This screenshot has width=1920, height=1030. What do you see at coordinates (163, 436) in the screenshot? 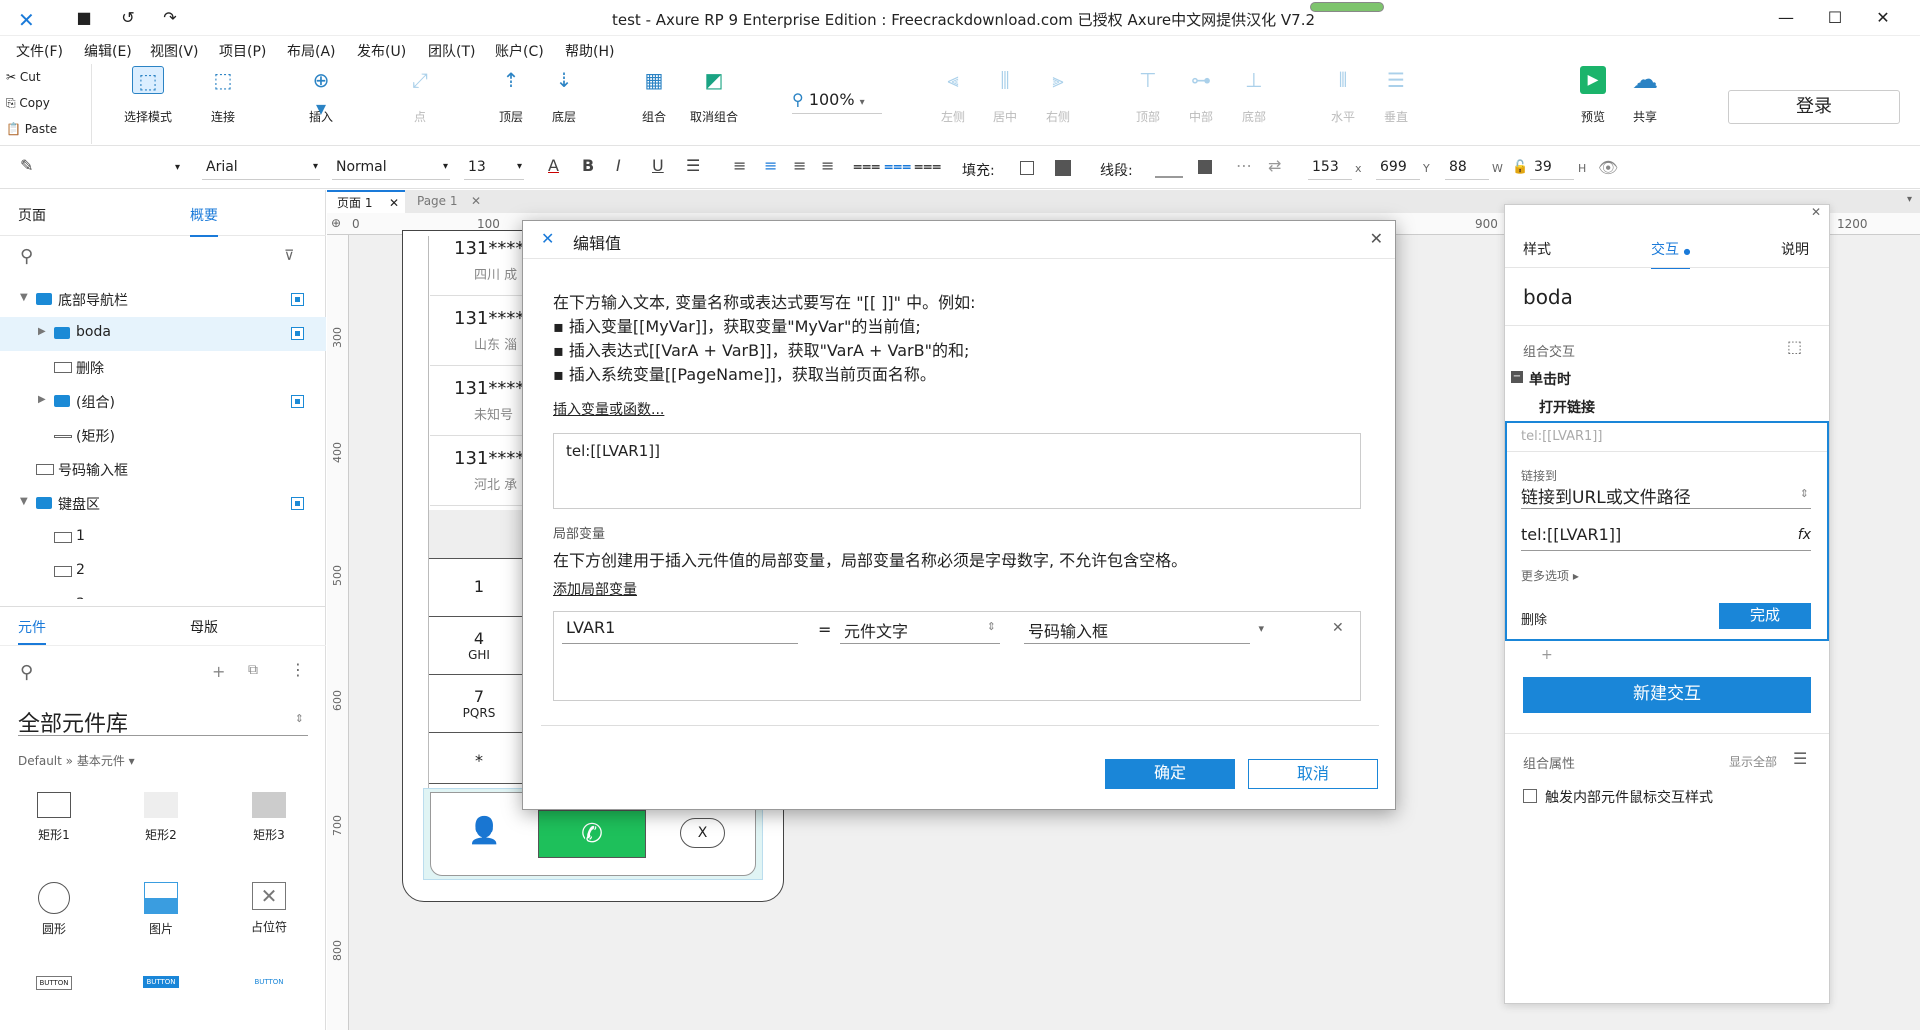
I see `tree-item-rect: (矩形)` at bounding box center [163, 436].